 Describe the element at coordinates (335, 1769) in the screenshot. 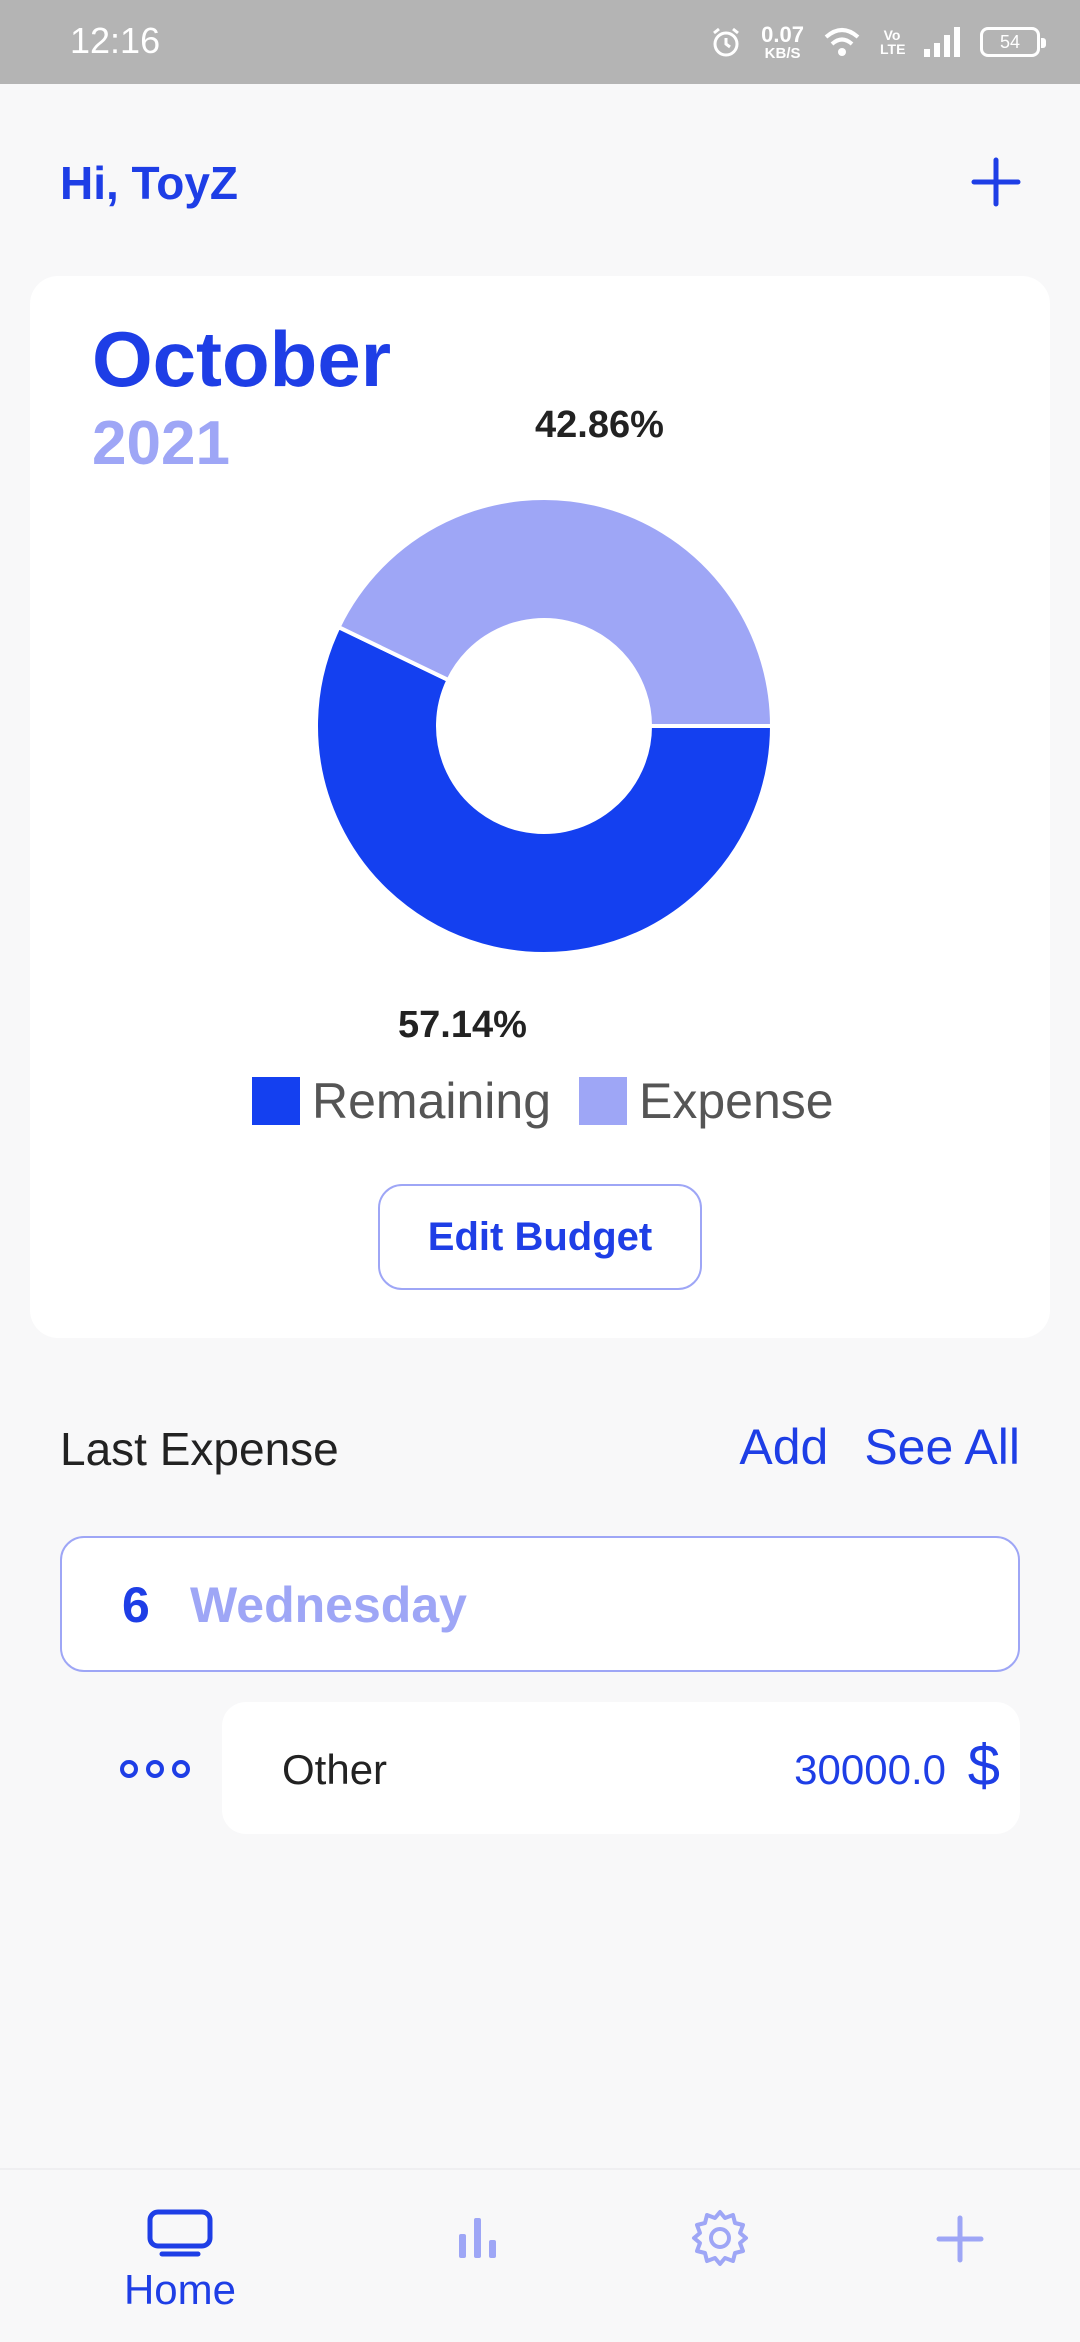

I see `expense-category: Other` at that location.